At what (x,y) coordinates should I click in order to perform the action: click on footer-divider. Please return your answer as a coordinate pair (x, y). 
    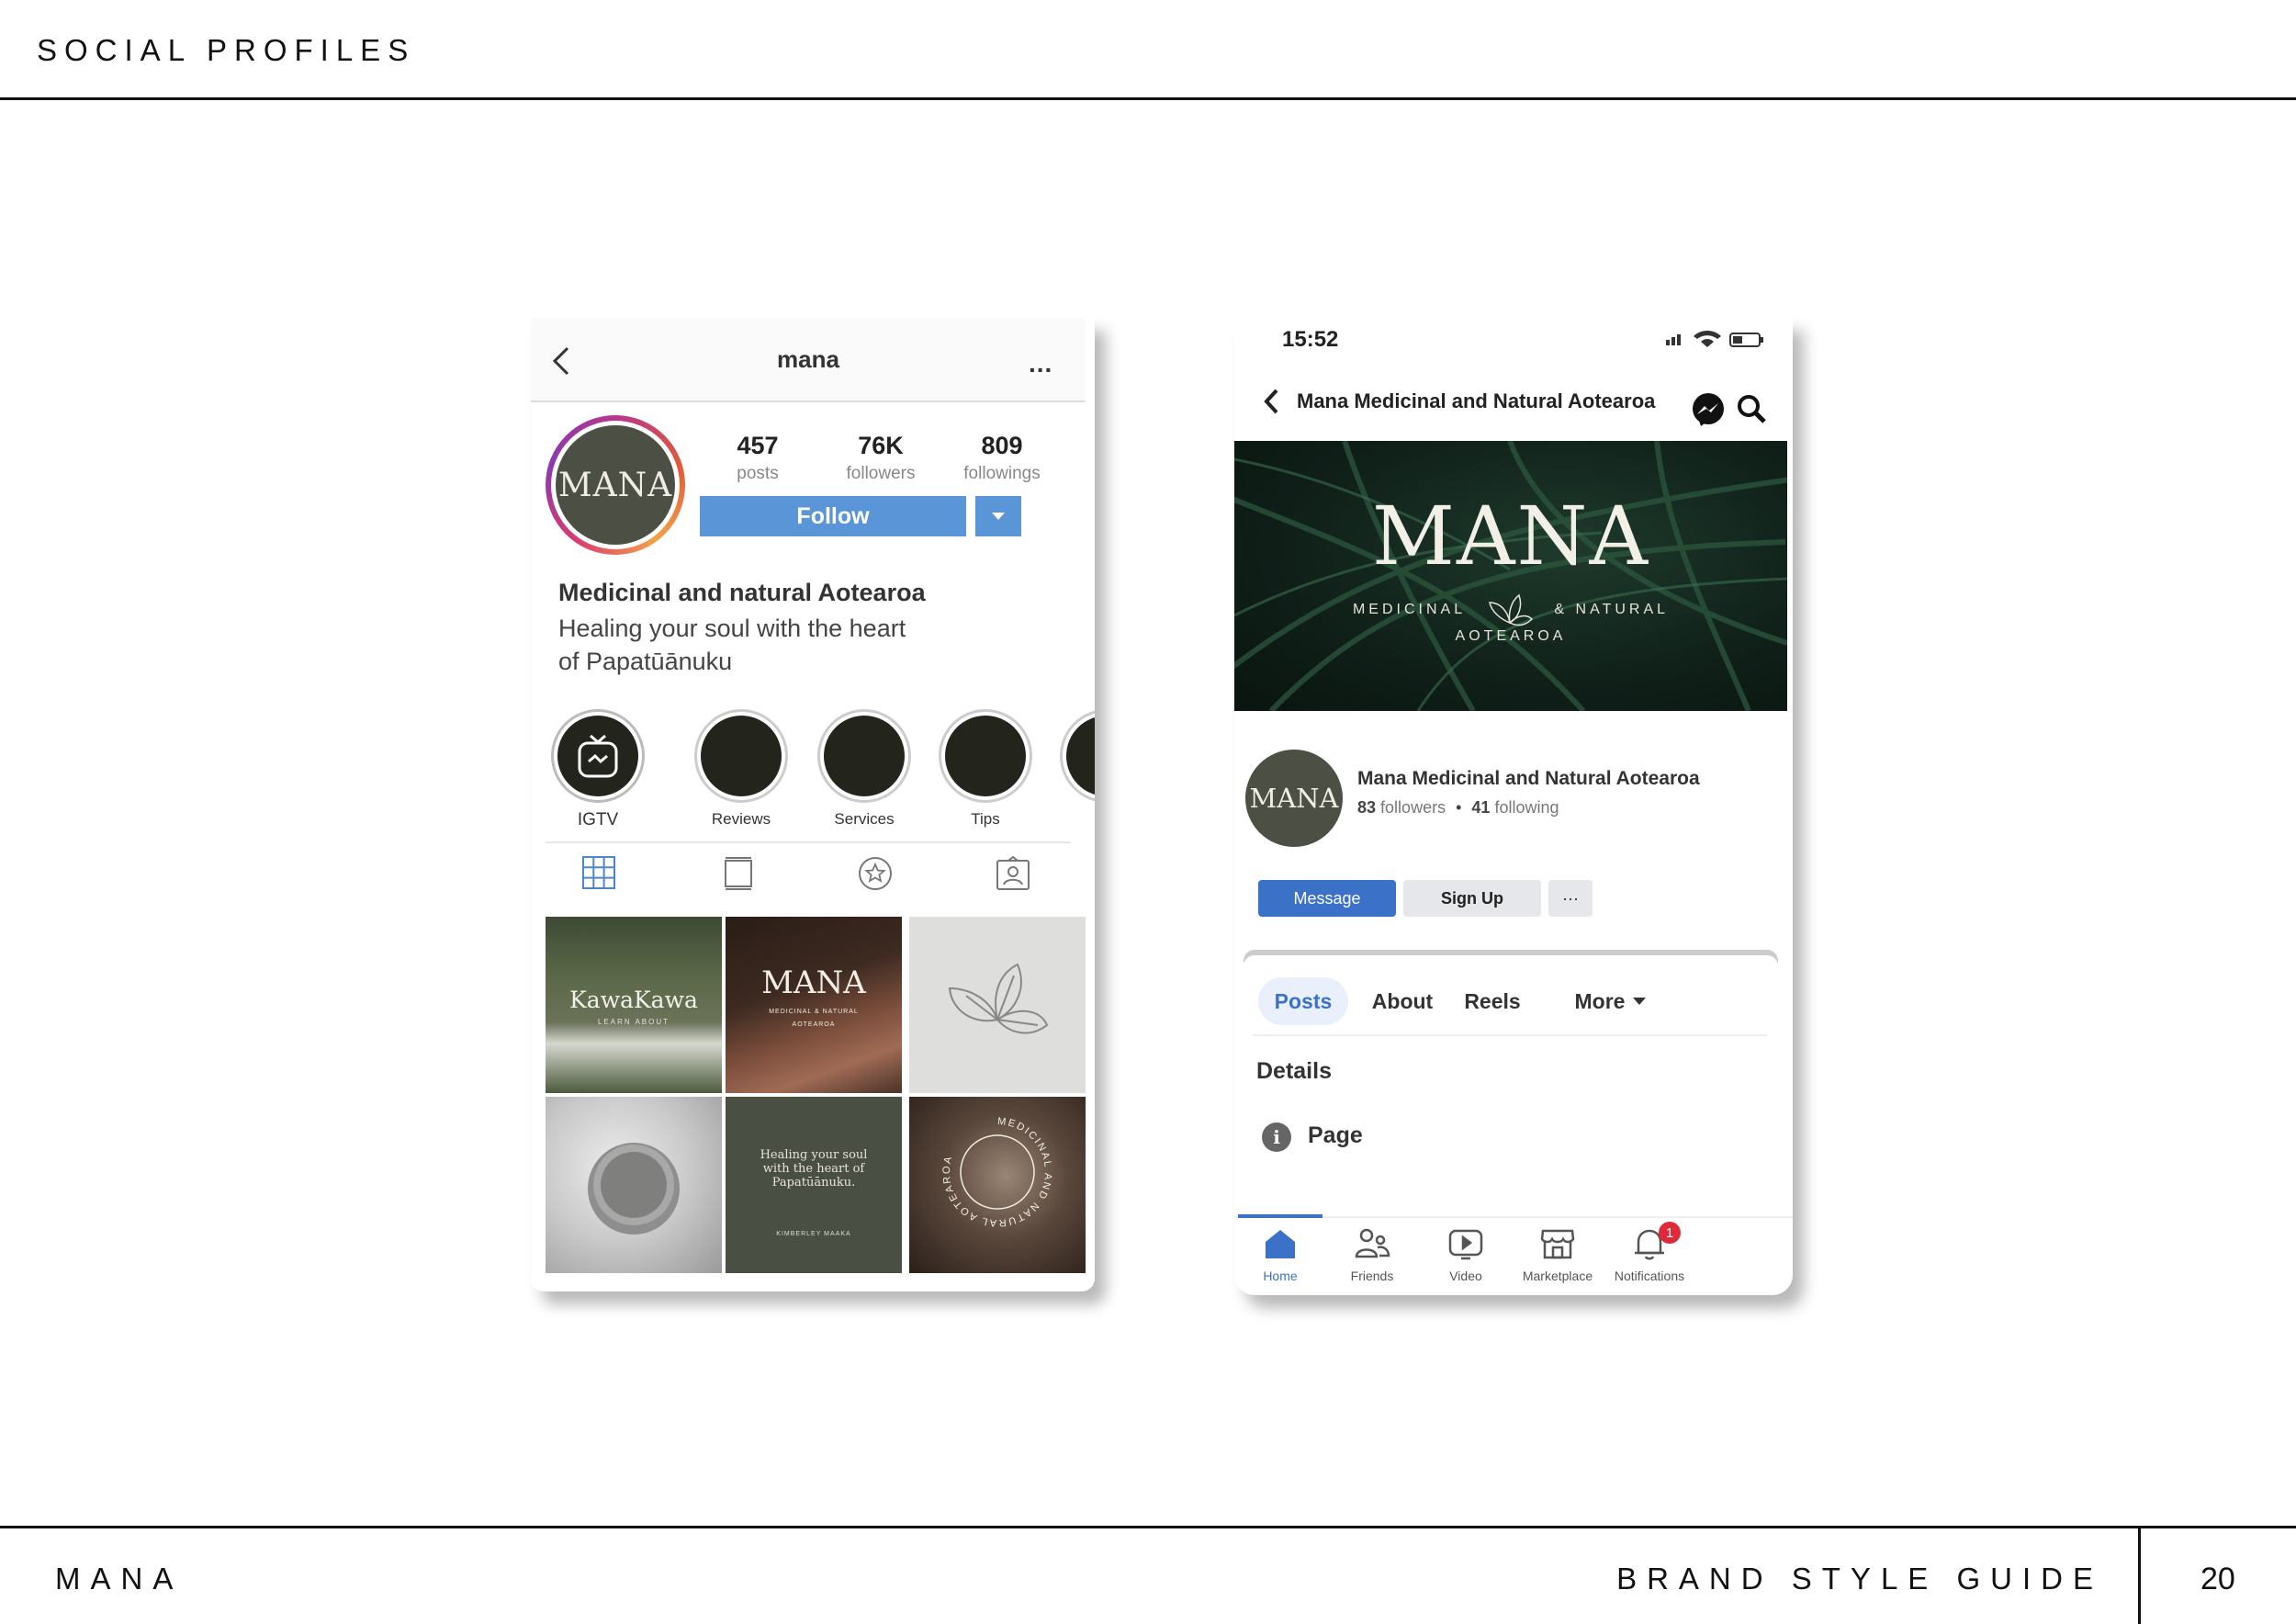
    Looking at the image, I should click on (2140, 1575).